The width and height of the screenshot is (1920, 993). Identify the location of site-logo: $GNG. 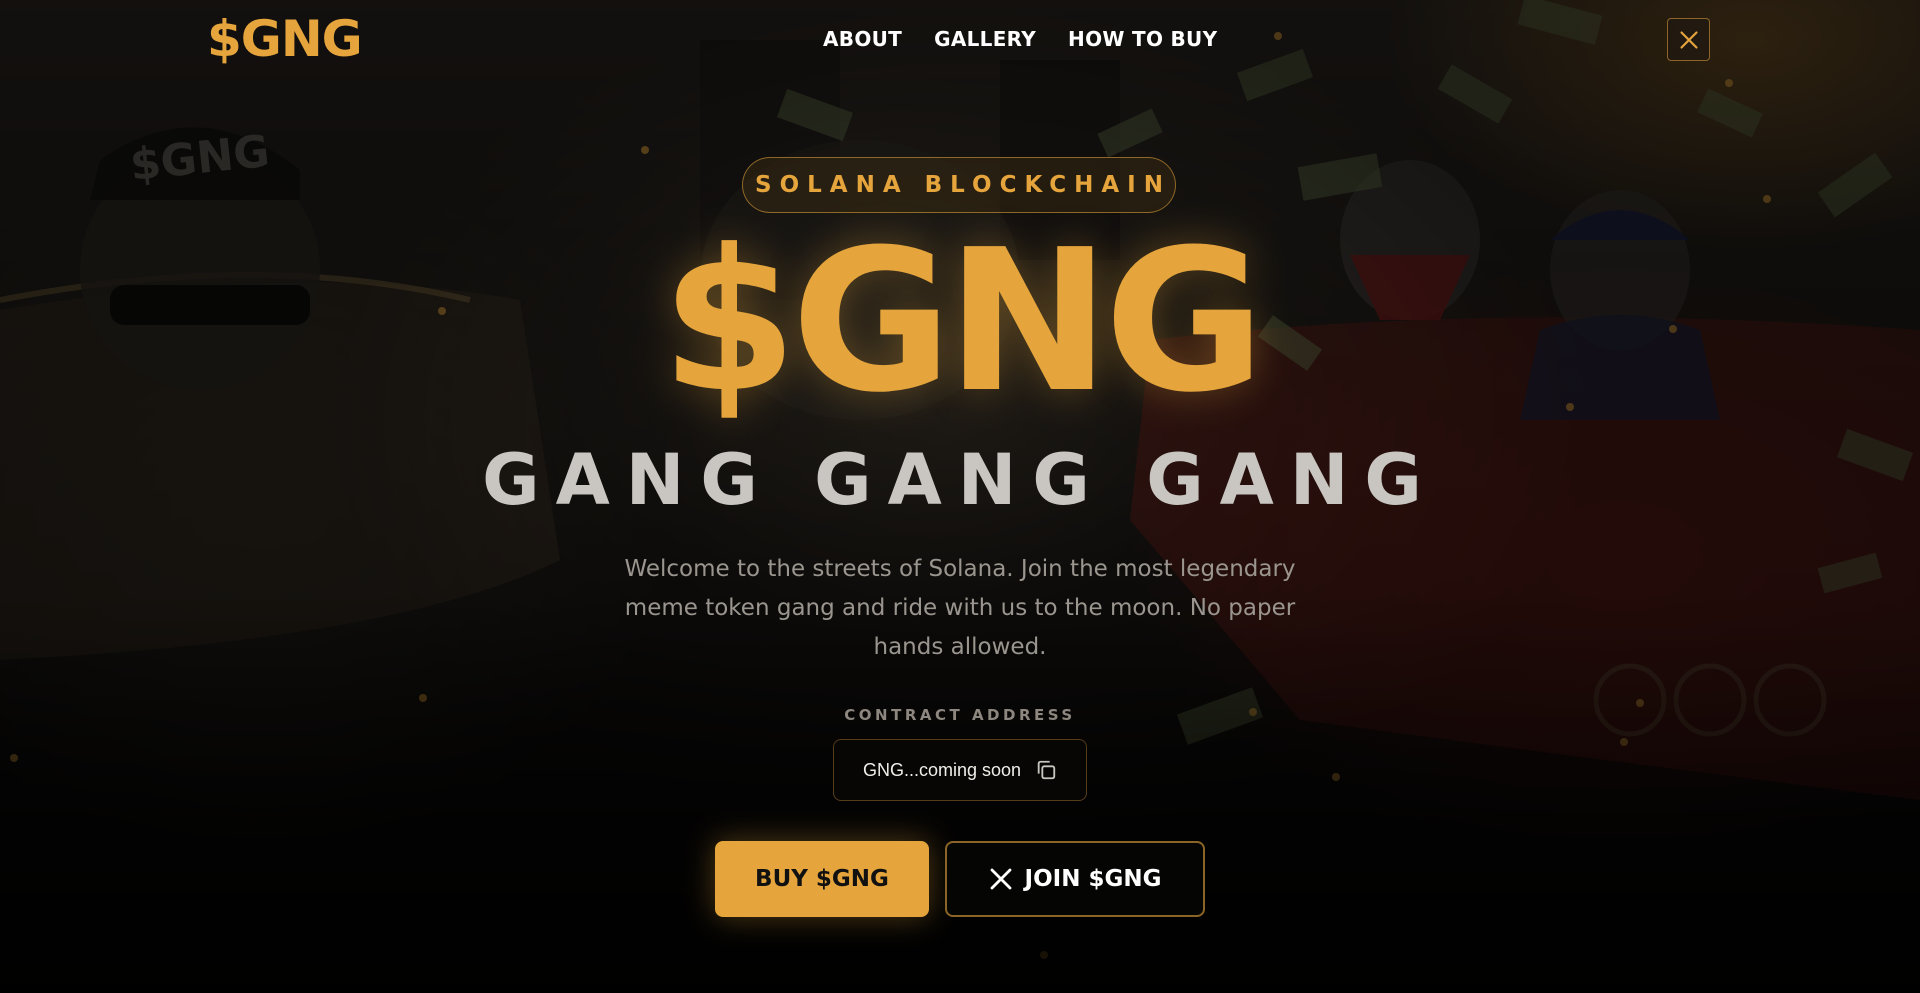
(285, 39).